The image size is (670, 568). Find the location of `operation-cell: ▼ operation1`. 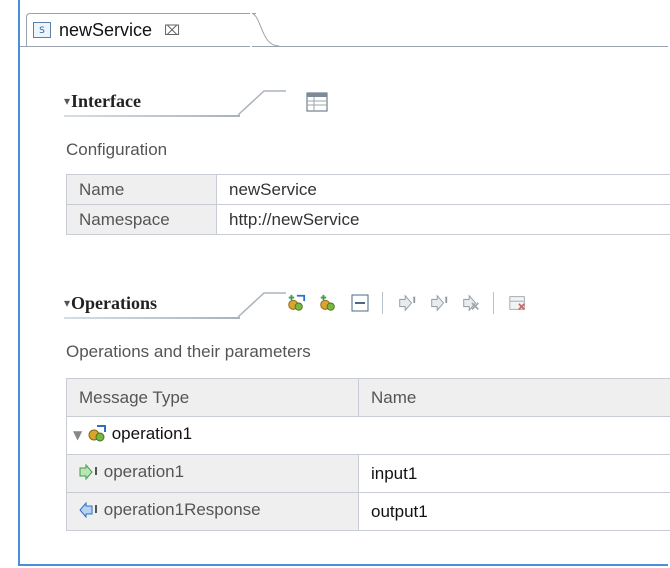

operation-cell: ▼ operation1 is located at coordinates (368, 435).